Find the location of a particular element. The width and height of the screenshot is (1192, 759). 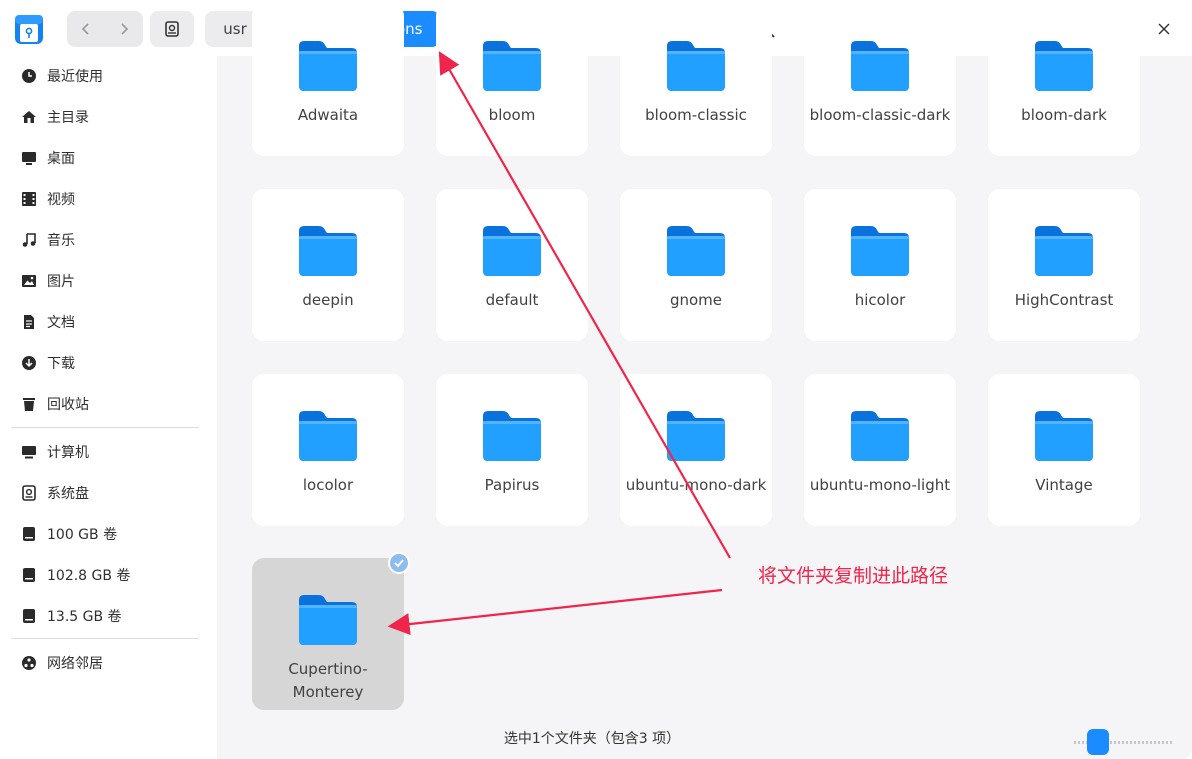

trash-icon is located at coordinates (29, 404).